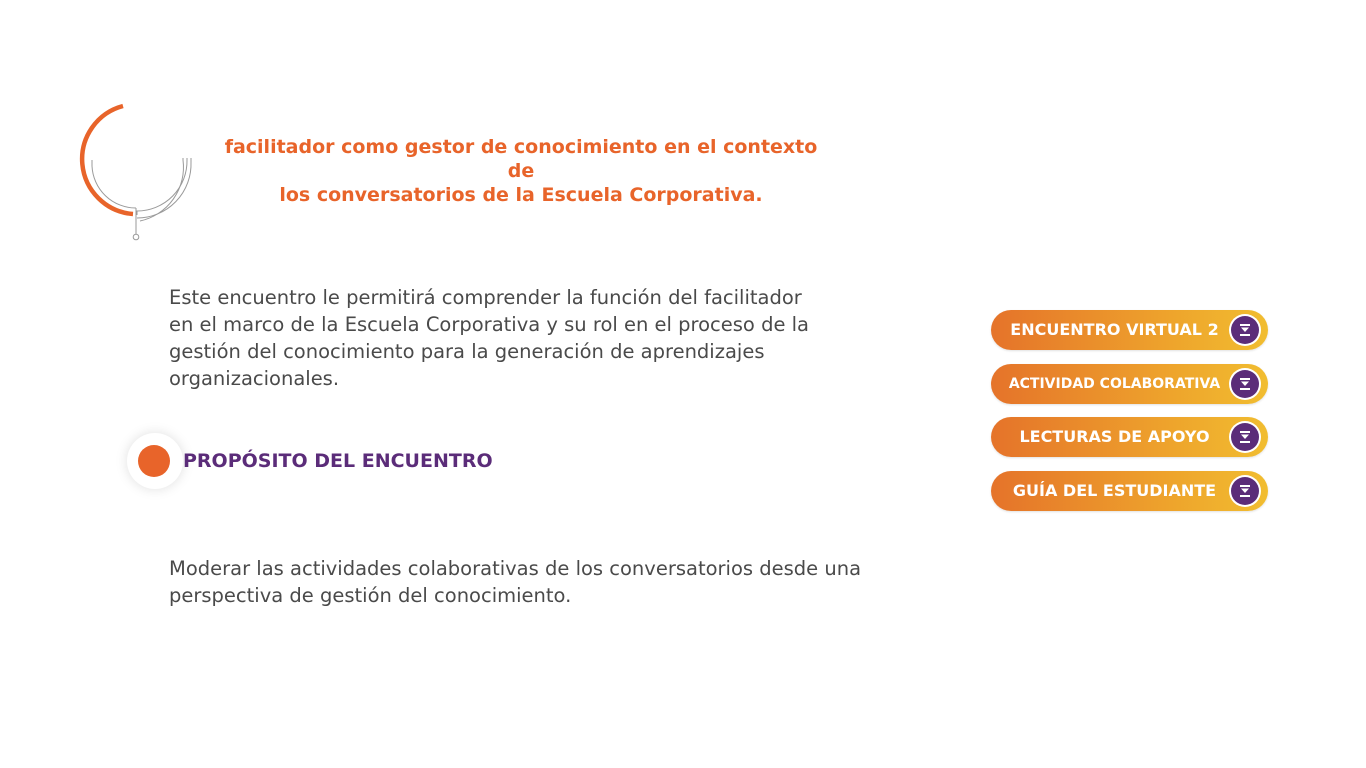 The width and height of the screenshot is (1366, 768). I want to click on purpose-bullet-icon, so click(155, 461).